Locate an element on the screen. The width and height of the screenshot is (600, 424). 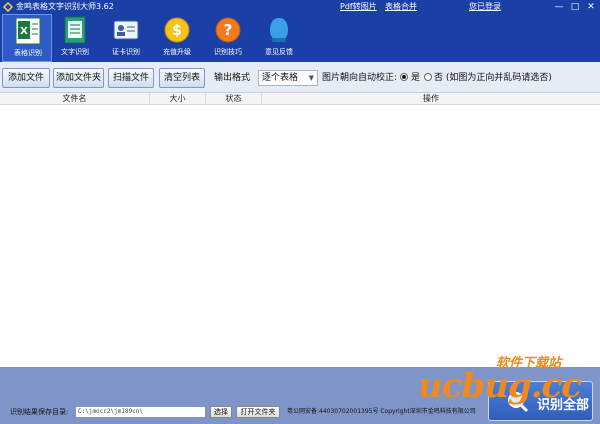
excel-icon: X is located at coordinates (28, 31).